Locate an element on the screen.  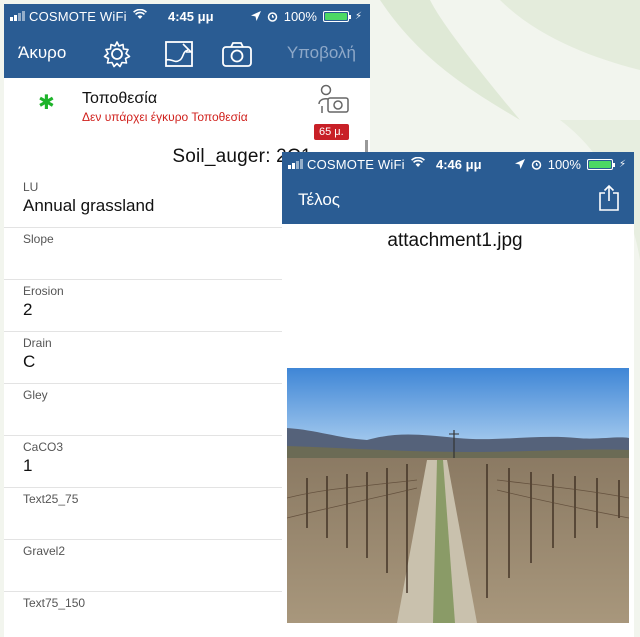
distance-badge: 65 μ. is located at coordinates (331, 132).